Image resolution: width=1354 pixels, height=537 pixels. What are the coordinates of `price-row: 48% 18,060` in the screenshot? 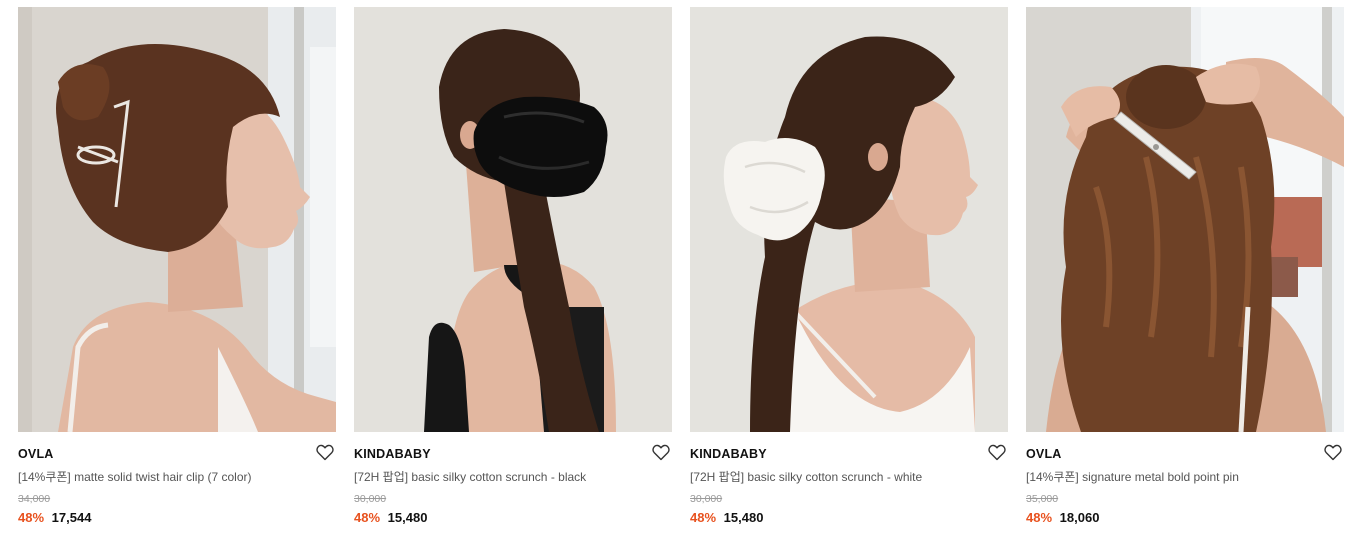 It's located at (1185, 518).